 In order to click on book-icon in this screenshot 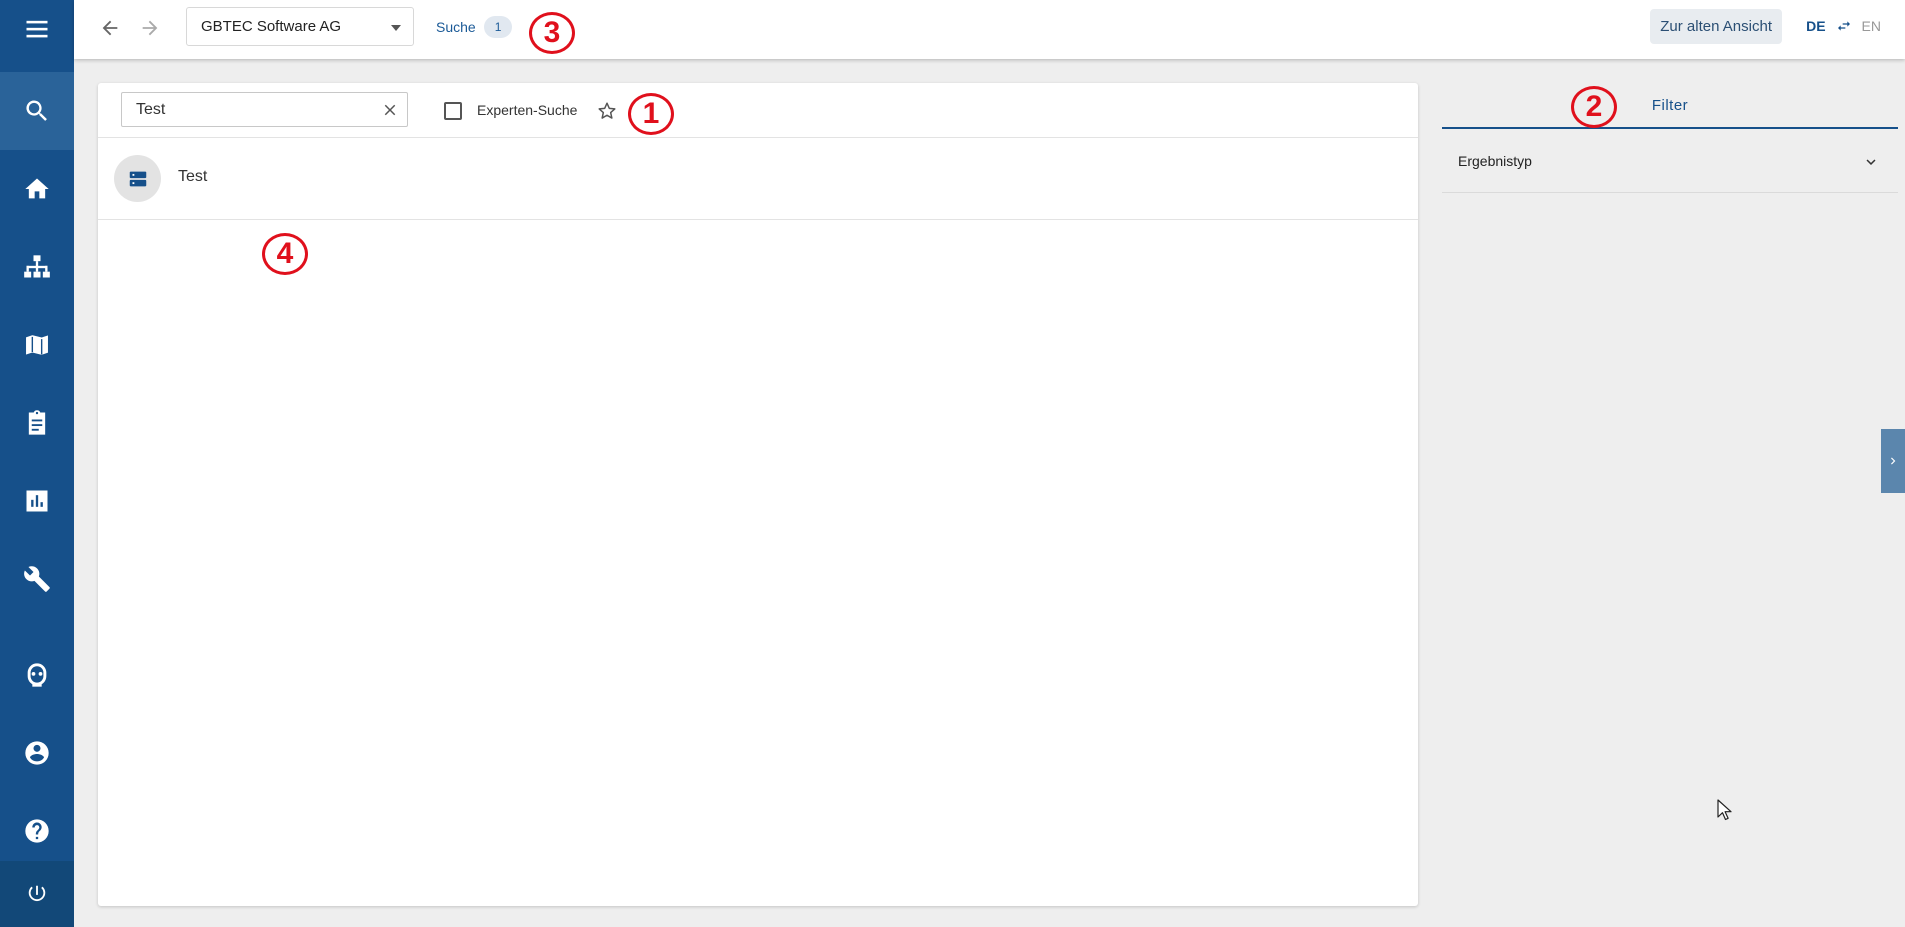, I will do `click(37, 345)`.